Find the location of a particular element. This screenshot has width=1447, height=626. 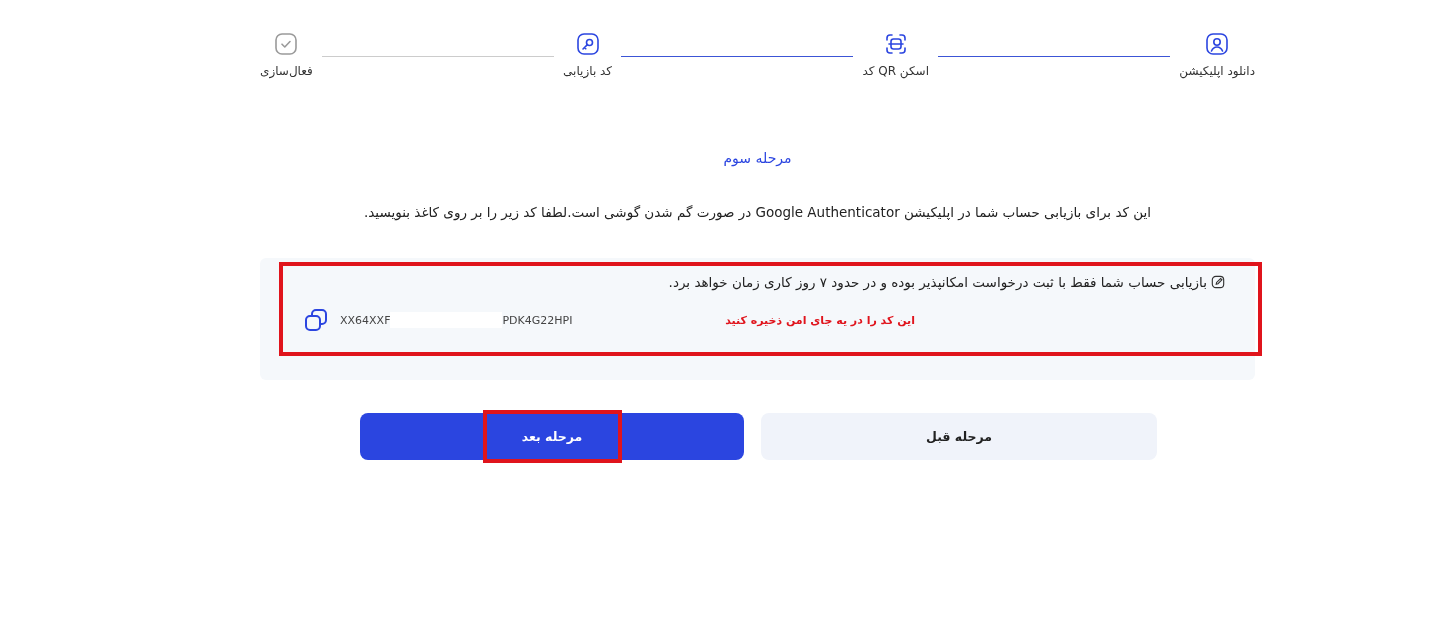

edit-icon is located at coordinates (1218, 282).